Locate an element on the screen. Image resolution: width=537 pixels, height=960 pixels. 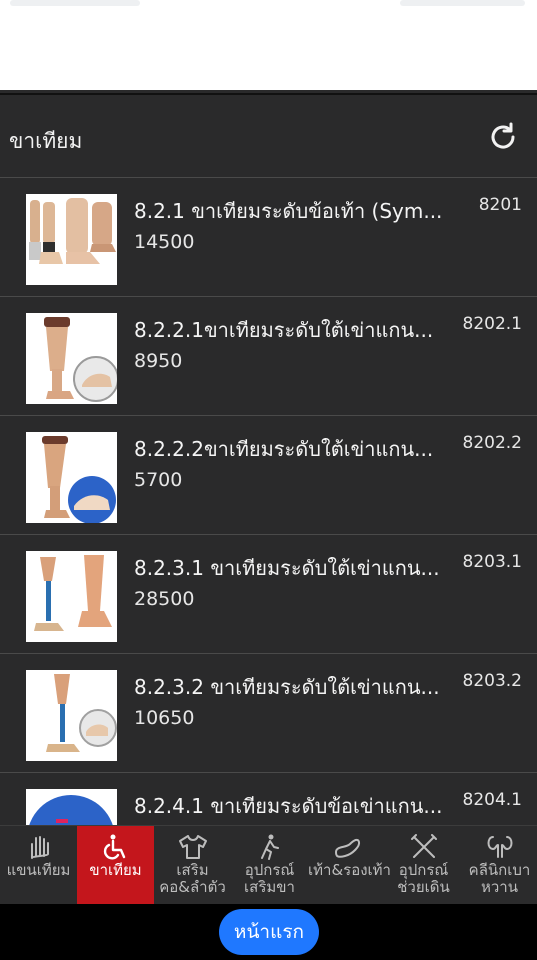
crutches-icon is located at coordinates (423, 846).